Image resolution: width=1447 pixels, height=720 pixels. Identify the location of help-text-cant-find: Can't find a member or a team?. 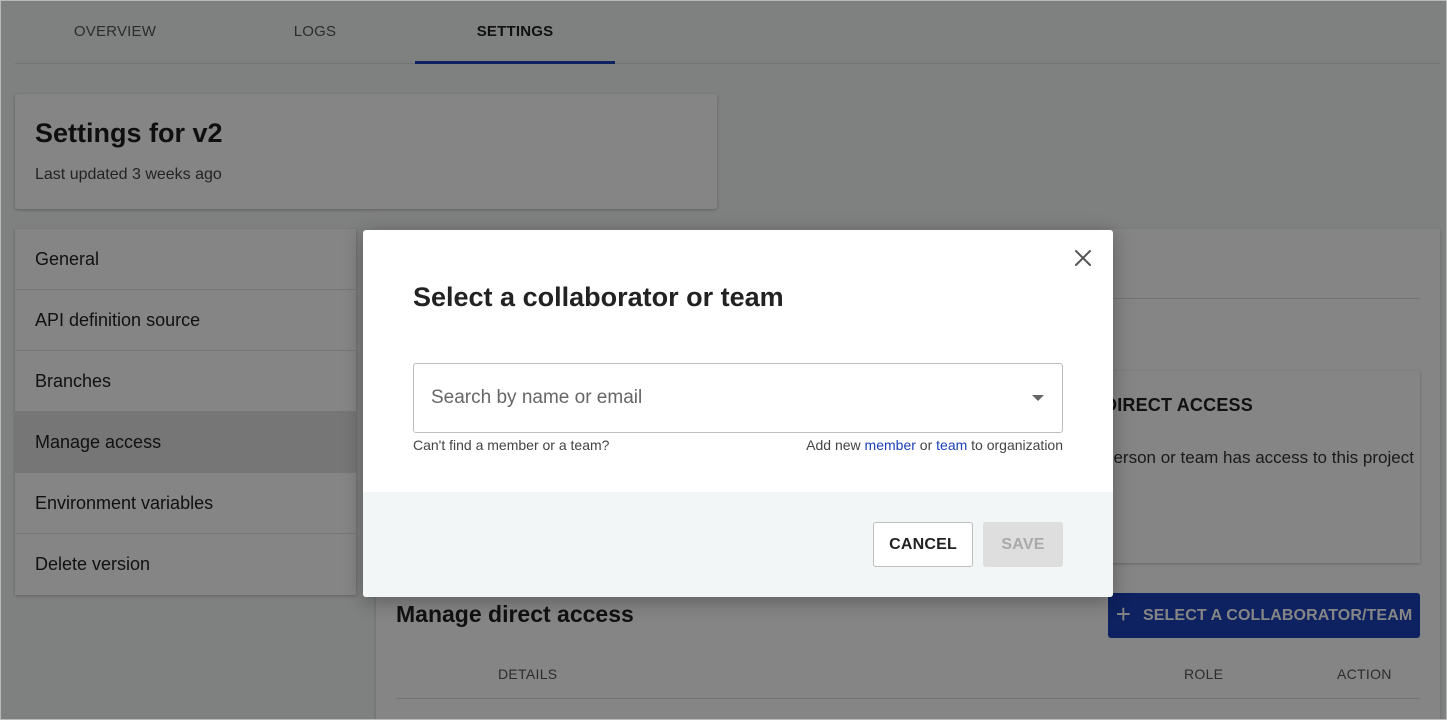
(511, 445).